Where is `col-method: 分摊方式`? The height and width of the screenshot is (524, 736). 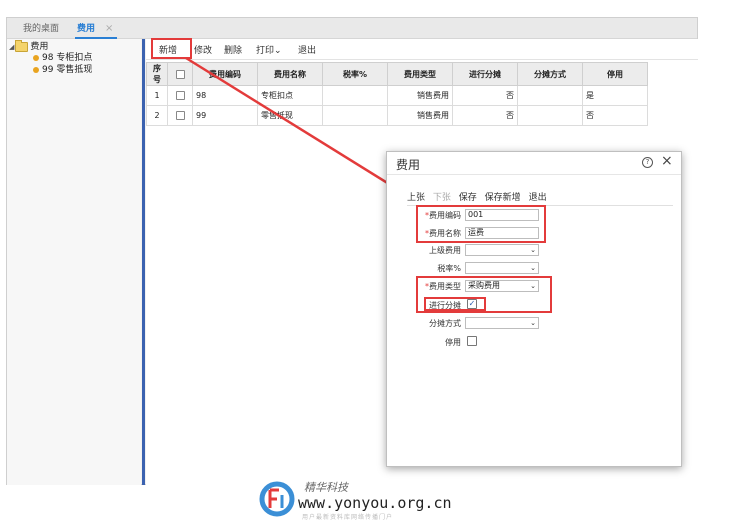 col-method: 分摊方式 is located at coordinates (550, 74).